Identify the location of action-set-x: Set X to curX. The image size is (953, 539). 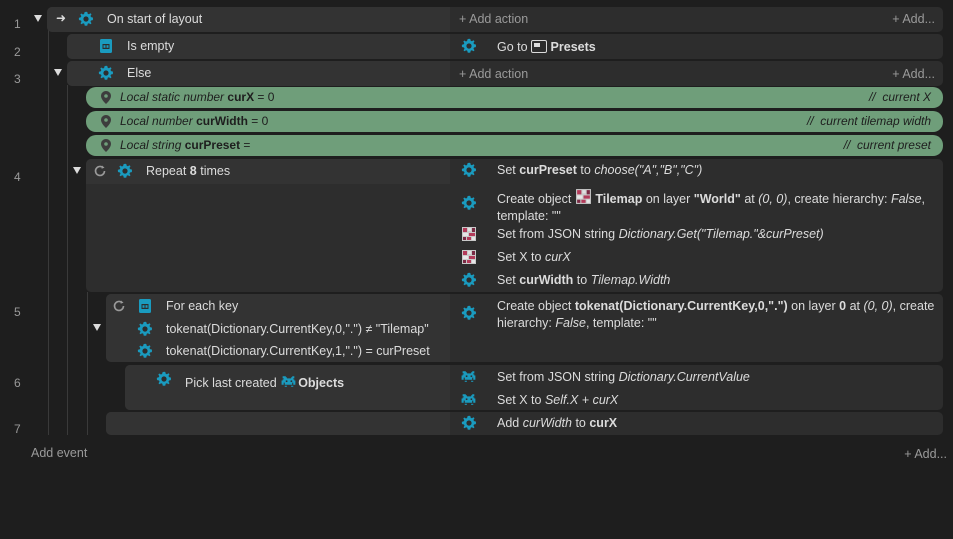
(534, 257).